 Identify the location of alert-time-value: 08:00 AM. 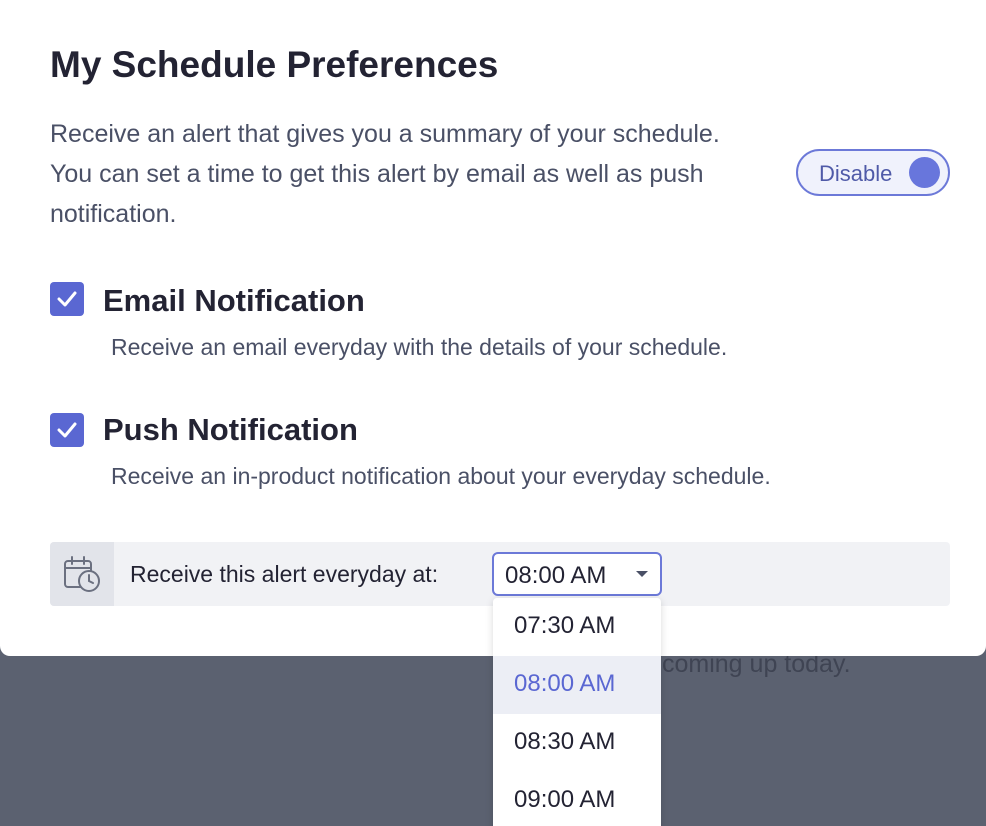
(556, 575).